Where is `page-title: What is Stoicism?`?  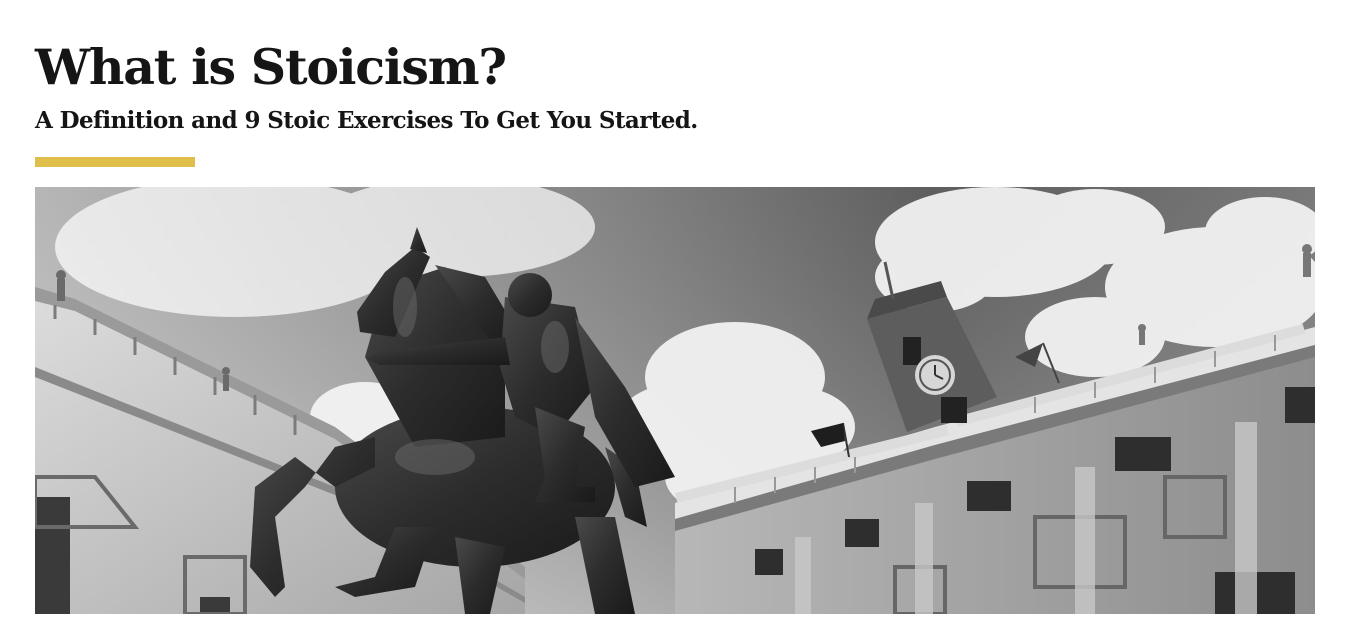 page-title: What is Stoicism? is located at coordinates (271, 67).